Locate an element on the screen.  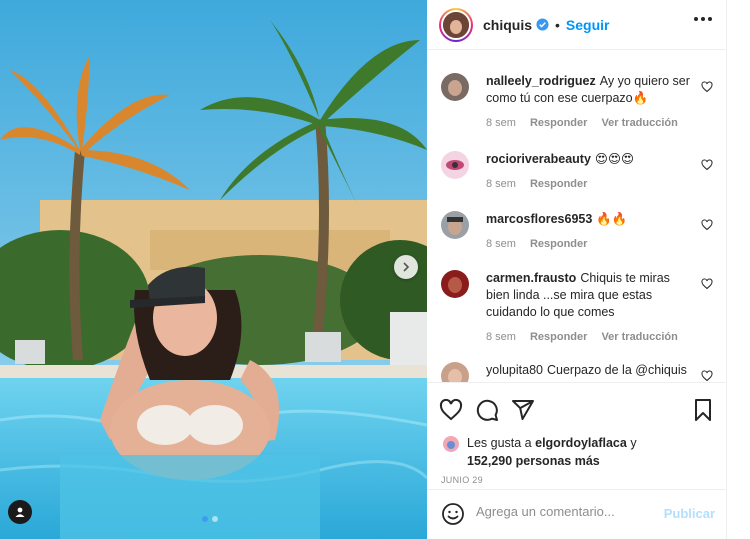
comment-text: 😍😍😍 is located at coordinates (614, 159).